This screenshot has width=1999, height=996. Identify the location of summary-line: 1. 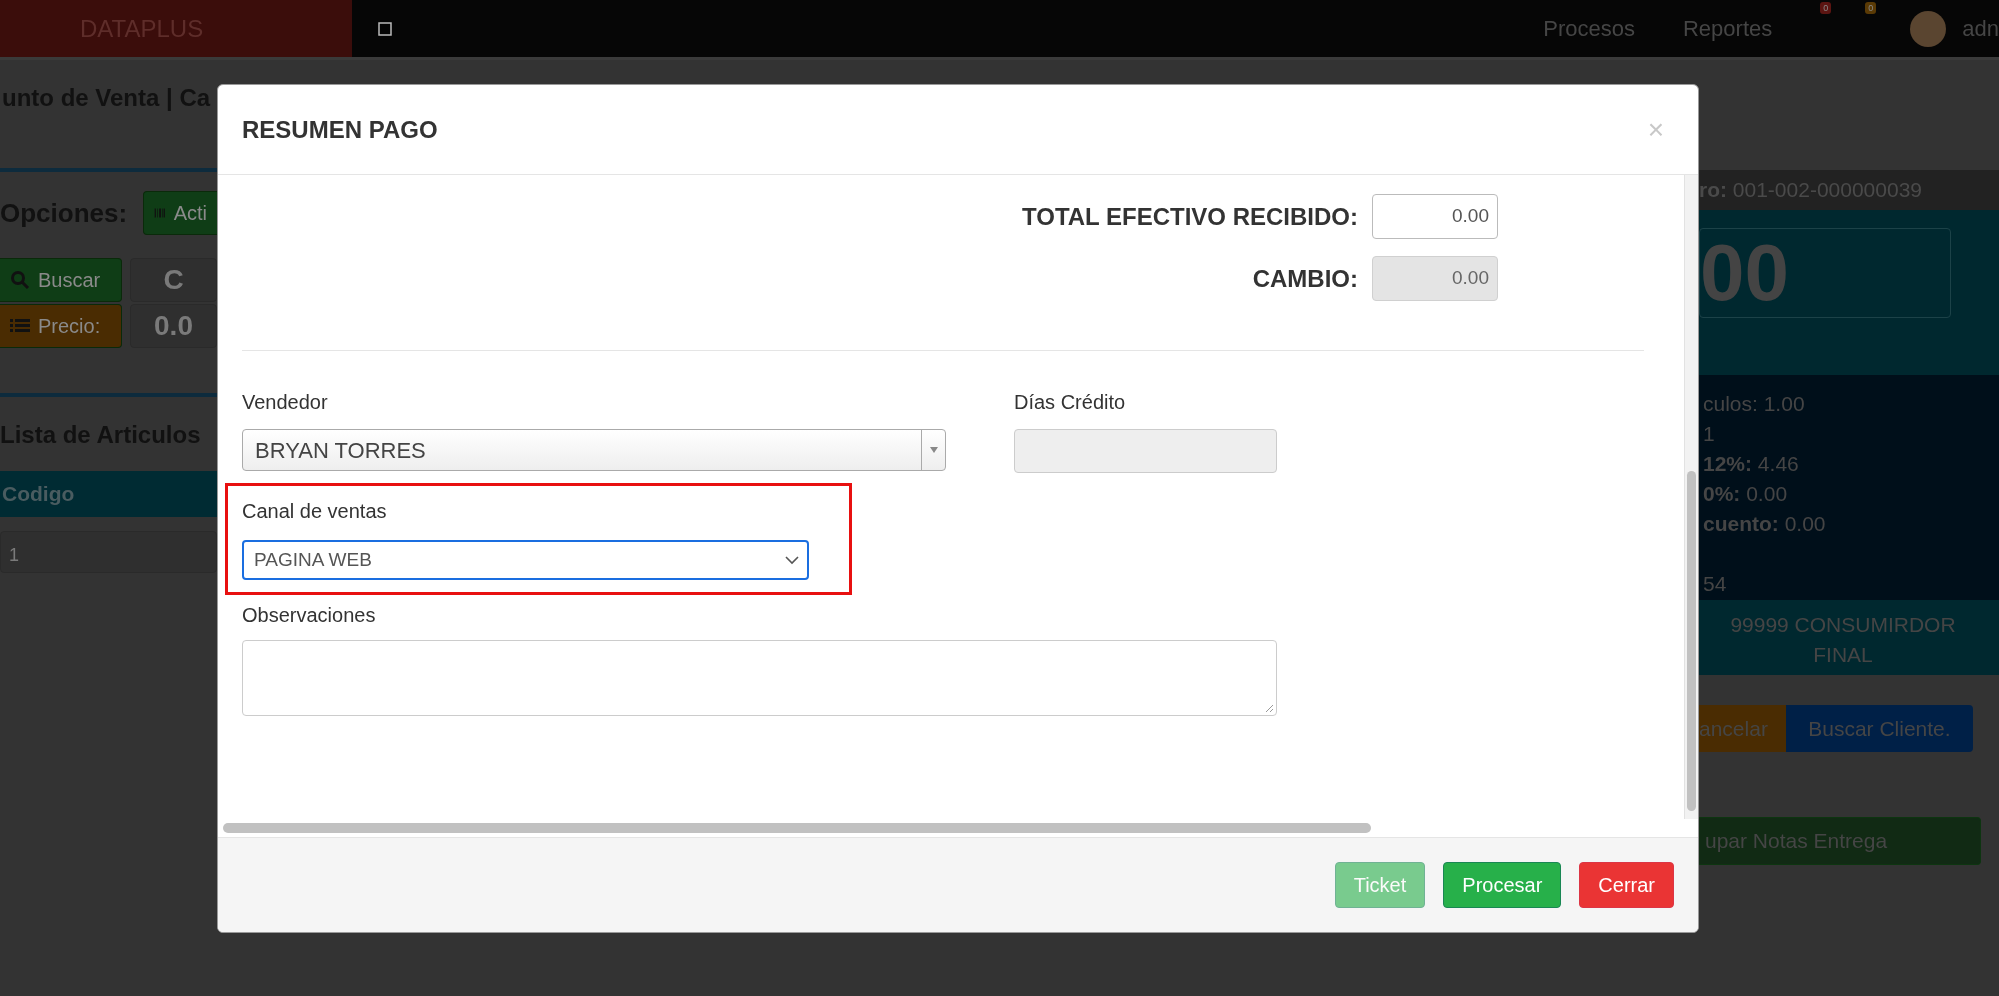
(1709, 434).